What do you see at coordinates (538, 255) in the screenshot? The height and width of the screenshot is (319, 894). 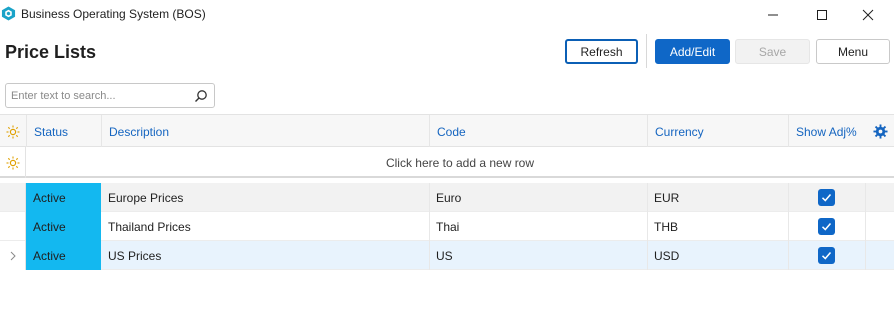 I see `code-cell: US` at bounding box center [538, 255].